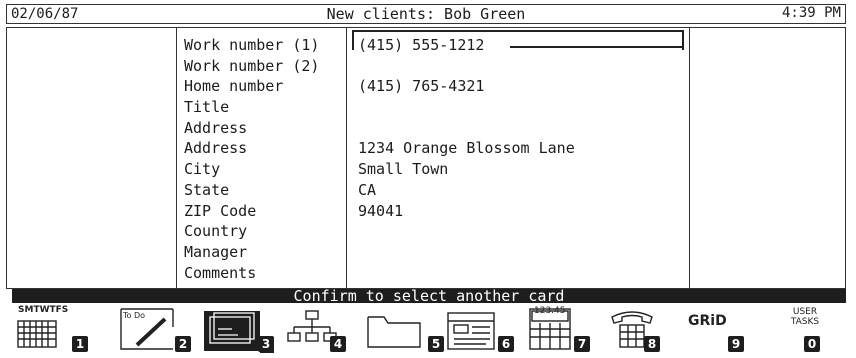 Image resolution: width=856 pixels, height=358 pixels. Describe the element at coordinates (564, 328) in the screenshot. I see `fkey-7-calculator: 123.45 7` at that location.